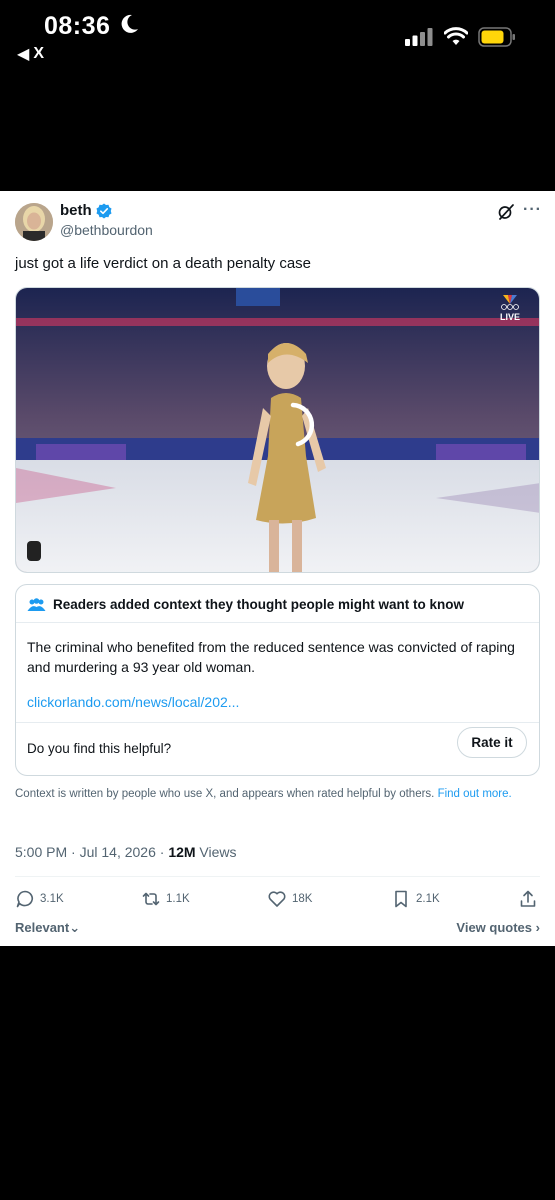  What do you see at coordinates (151, 899) in the screenshot?
I see `repost-icon` at bounding box center [151, 899].